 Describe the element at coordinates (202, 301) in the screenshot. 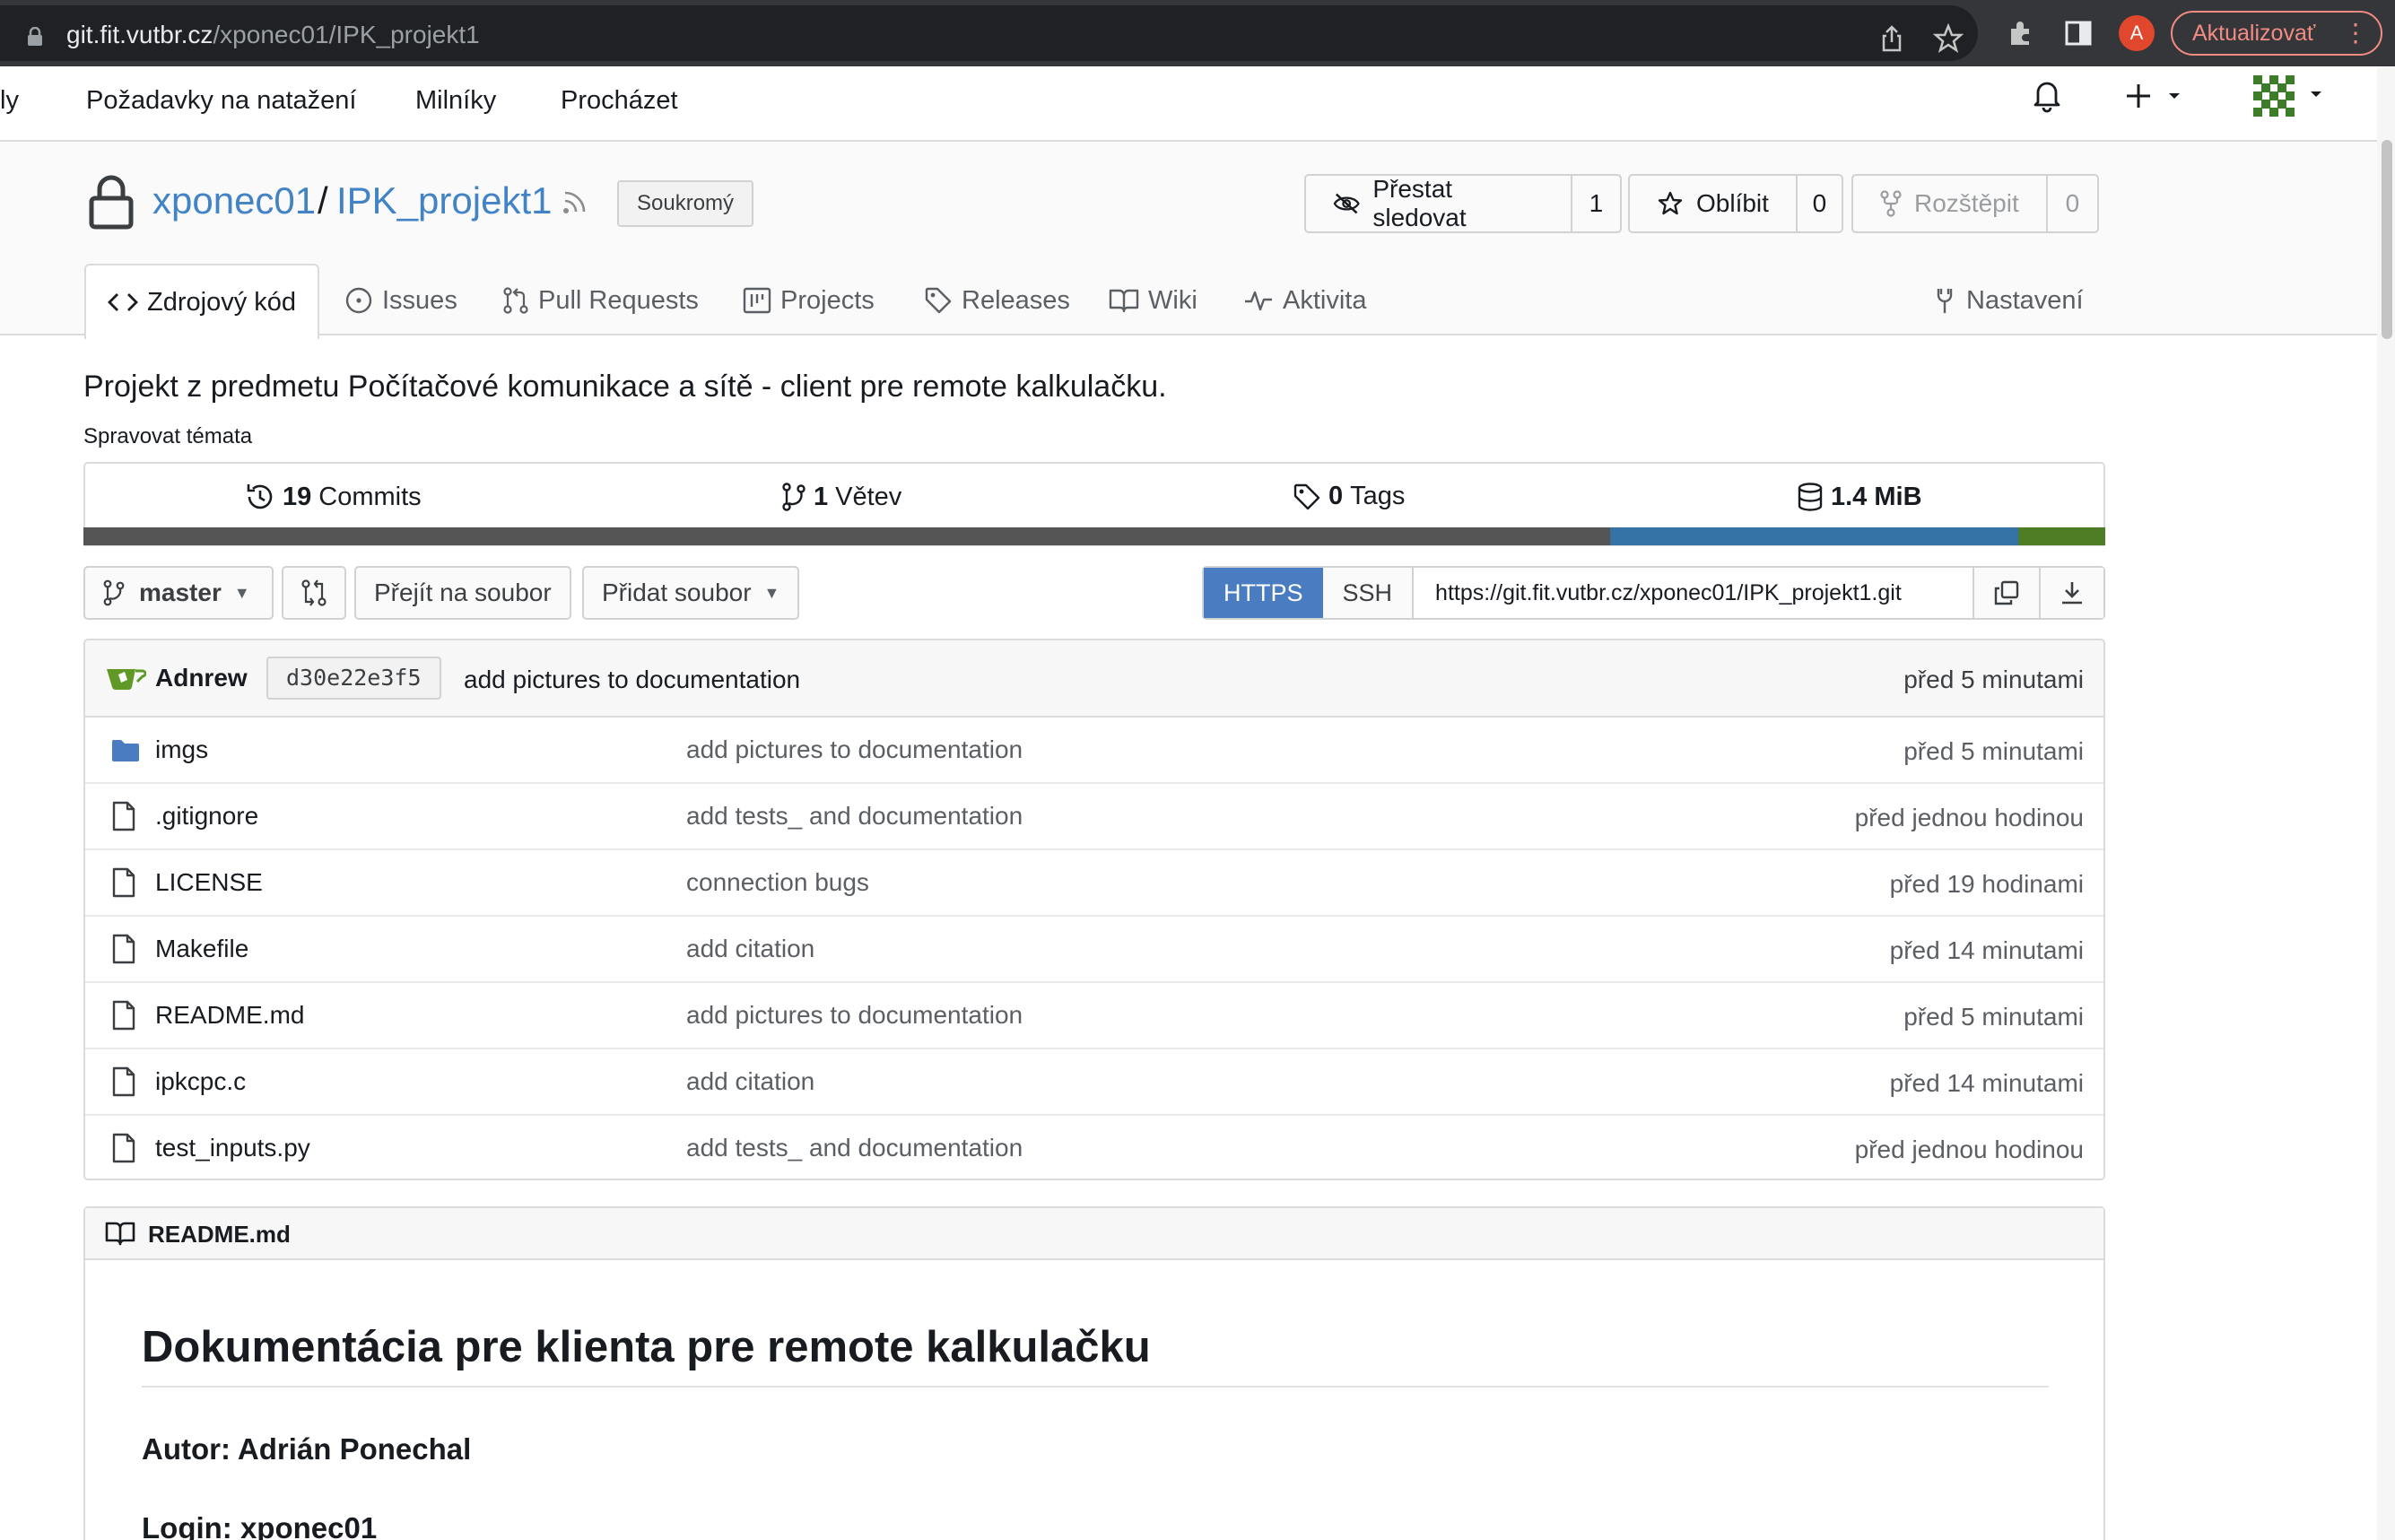

I see `tab-code: Zdrojový kód` at that location.